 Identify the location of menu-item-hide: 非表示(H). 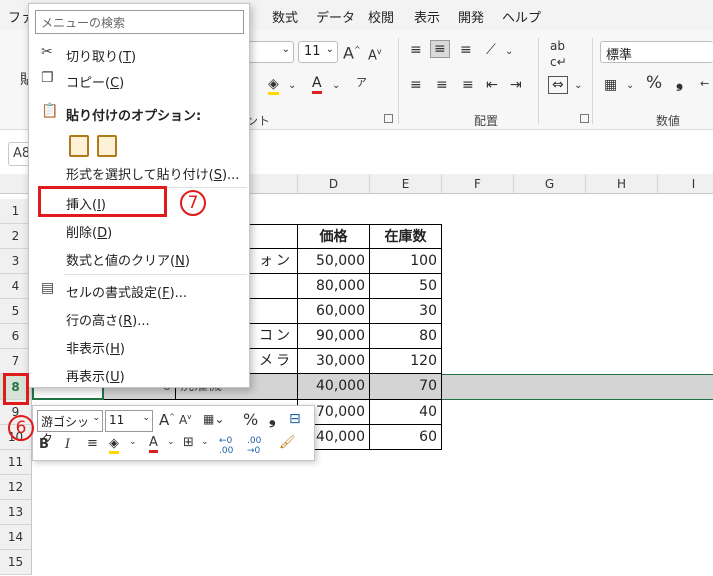
(139, 346).